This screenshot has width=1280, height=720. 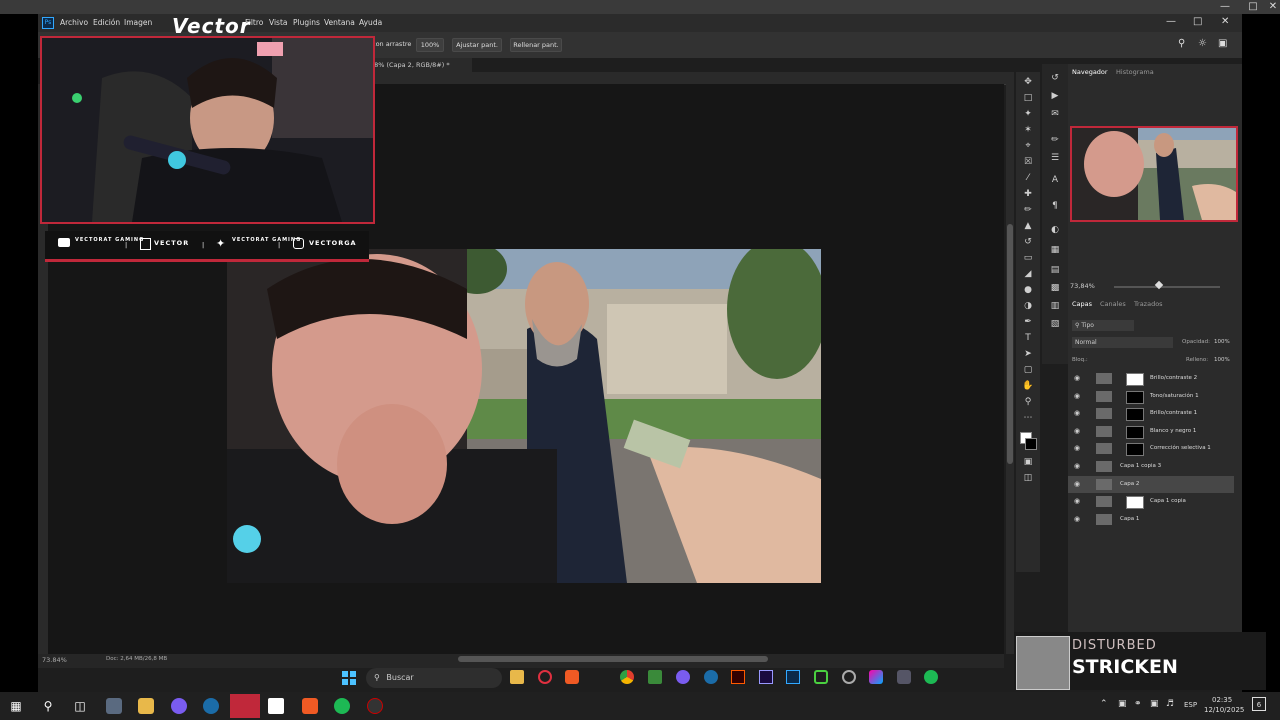 I want to click on menu-item-vista: Vista, so click(x=278, y=22).